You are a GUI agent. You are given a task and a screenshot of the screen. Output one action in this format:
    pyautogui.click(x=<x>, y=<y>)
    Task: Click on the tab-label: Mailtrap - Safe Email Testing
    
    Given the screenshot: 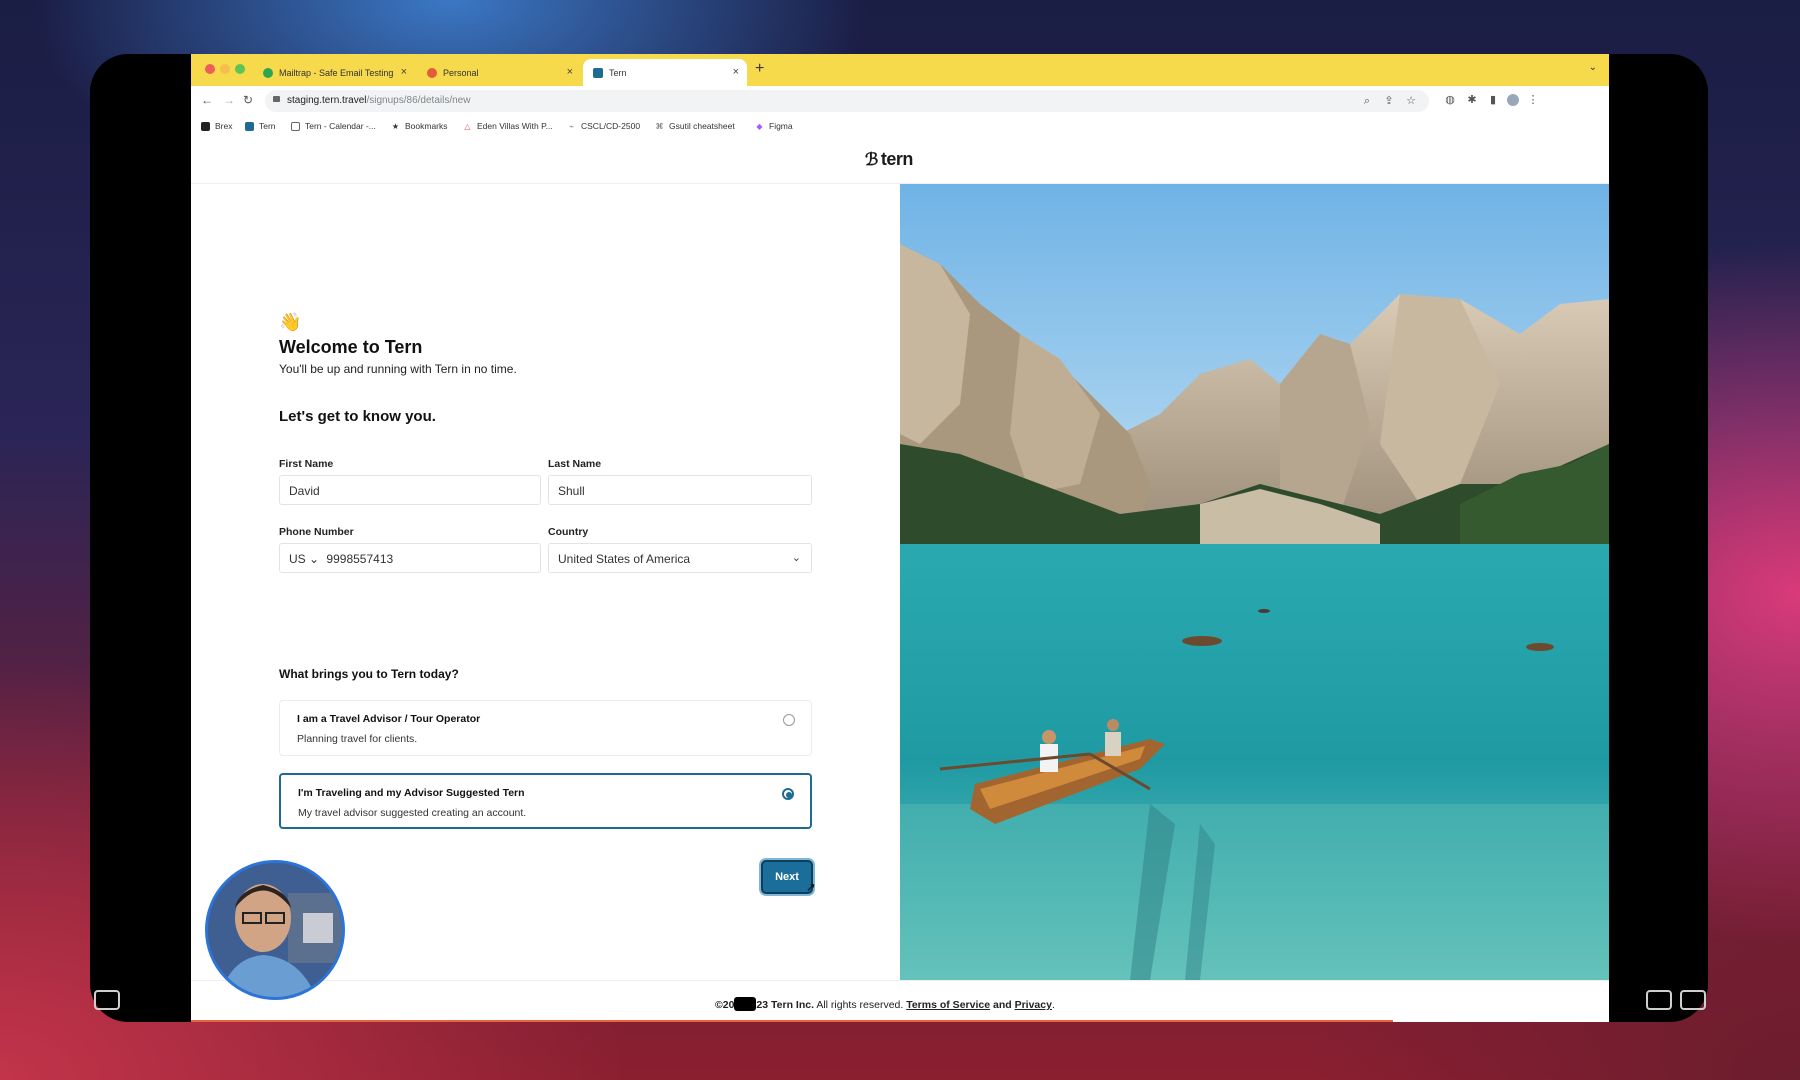 What is the action you would take?
    pyautogui.click(x=336, y=72)
    